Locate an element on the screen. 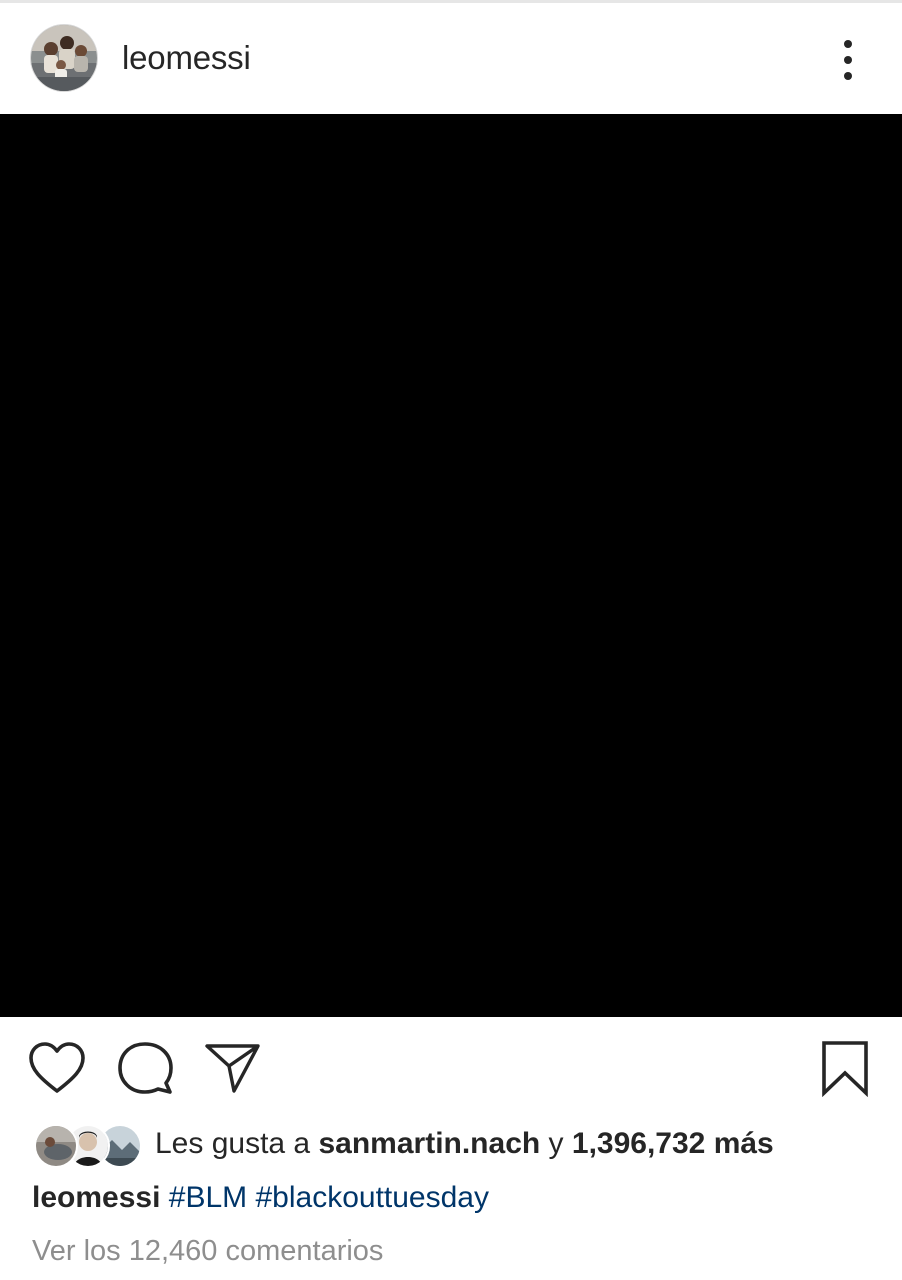 Image resolution: width=902 pixels, height=1280 pixels. more-options-button is located at coordinates (848, 60).